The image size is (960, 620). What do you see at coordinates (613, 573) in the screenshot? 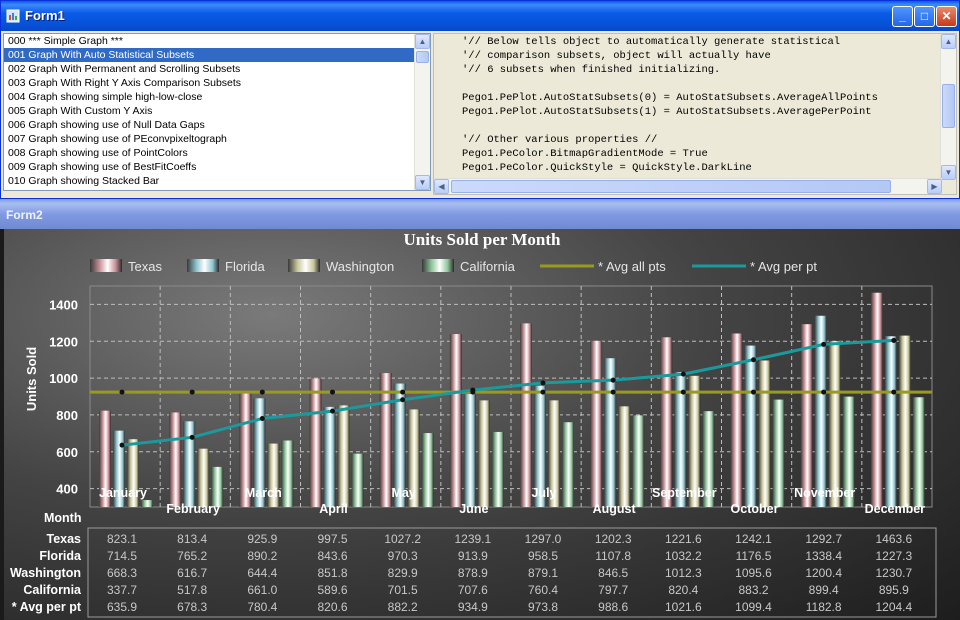
I see `table-cell: 846.5` at bounding box center [613, 573].